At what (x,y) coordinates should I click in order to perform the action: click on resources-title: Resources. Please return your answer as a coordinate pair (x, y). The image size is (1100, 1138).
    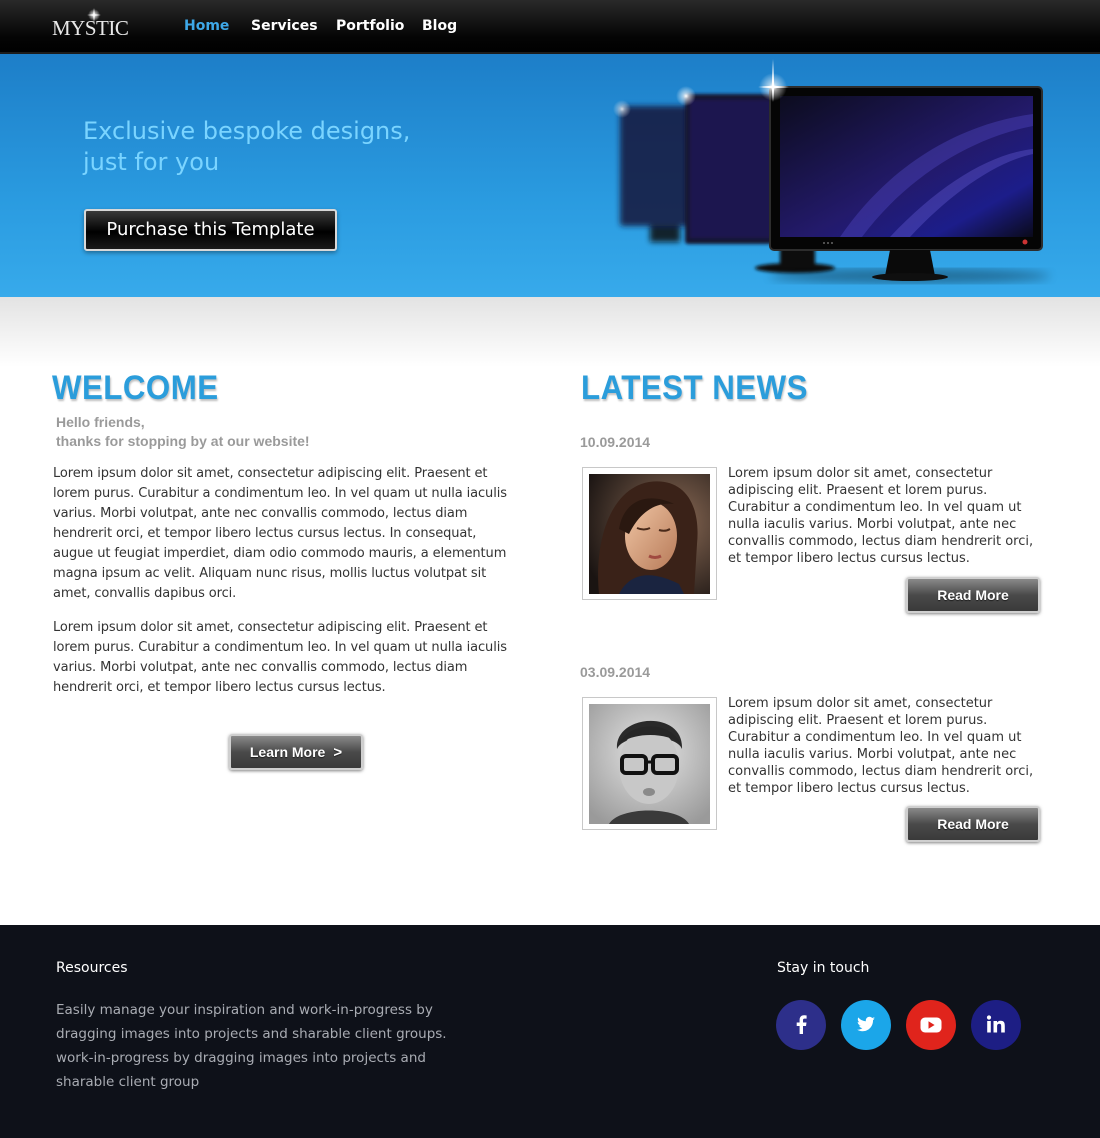
    Looking at the image, I should click on (92, 968).